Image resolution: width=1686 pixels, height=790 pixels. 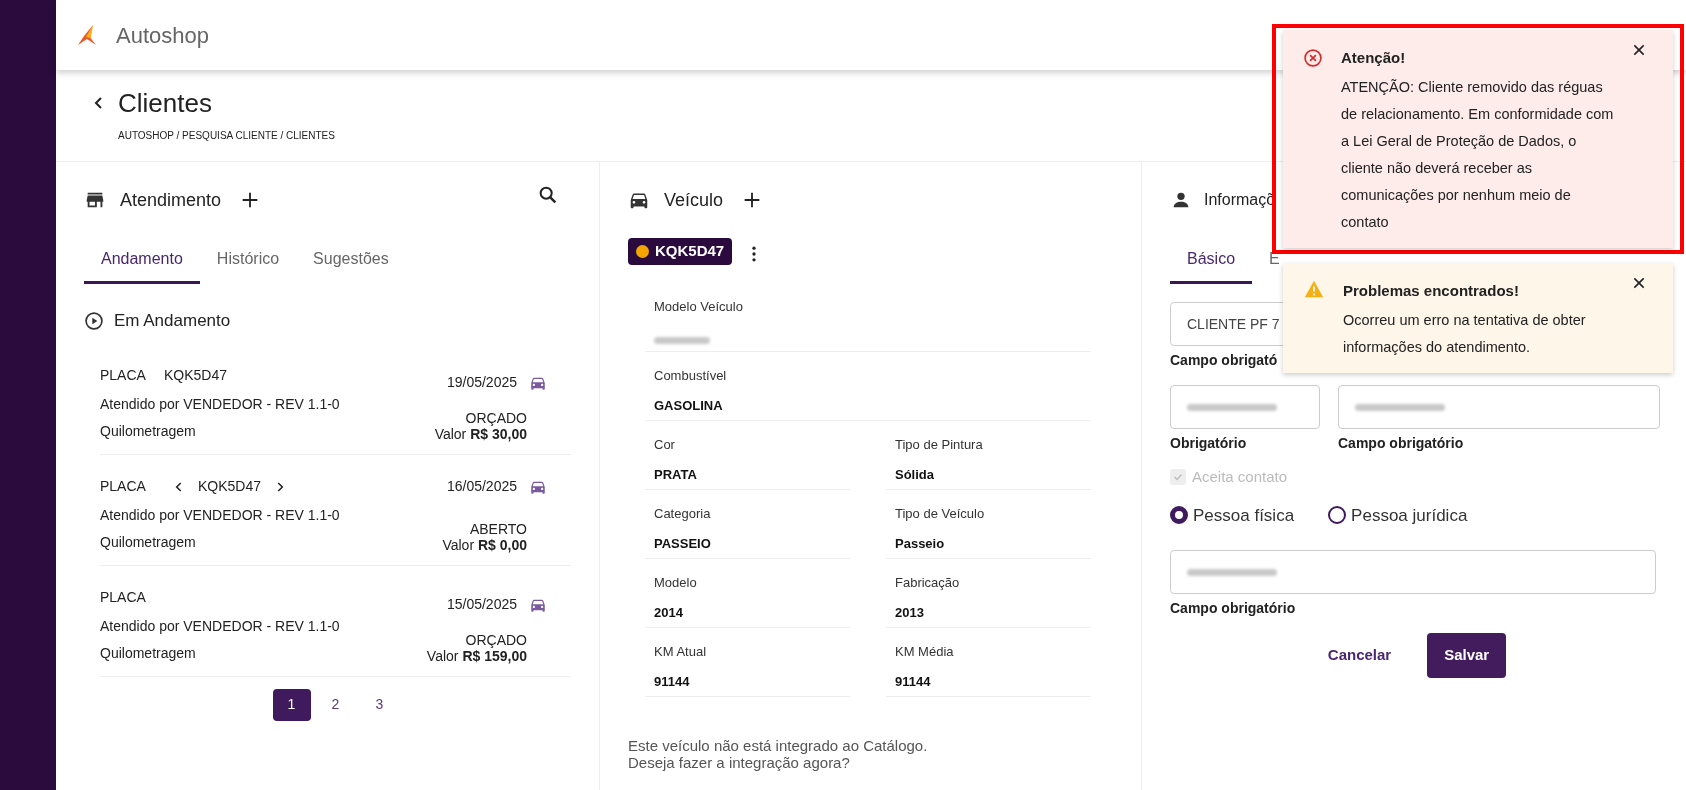 I want to click on field-value: Sólida, so click(x=915, y=474).